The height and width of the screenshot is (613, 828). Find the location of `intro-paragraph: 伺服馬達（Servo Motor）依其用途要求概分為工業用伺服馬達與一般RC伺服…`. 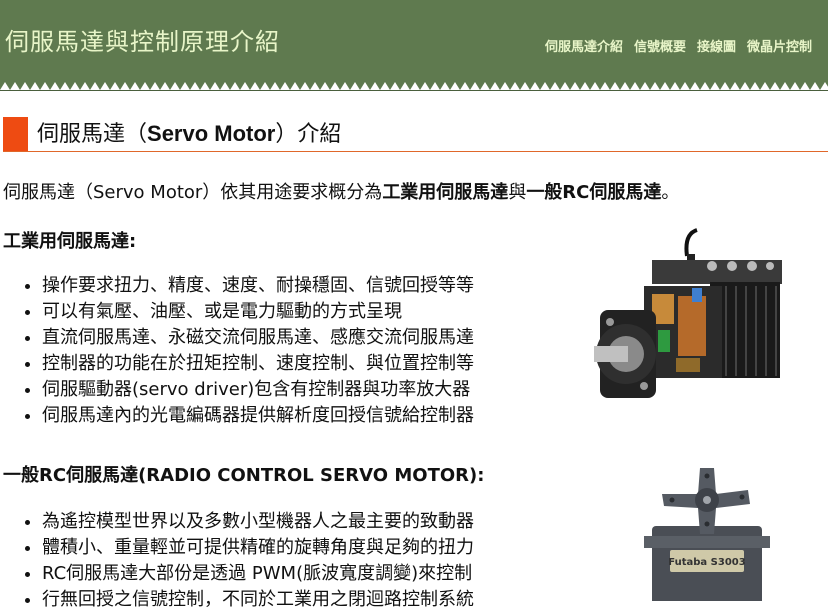

intro-paragraph: 伺服馬達（Servo Motor）依其用途要求概分為工業用伺服馬達與一般RC伺服… is located at coordinates (341, 192).